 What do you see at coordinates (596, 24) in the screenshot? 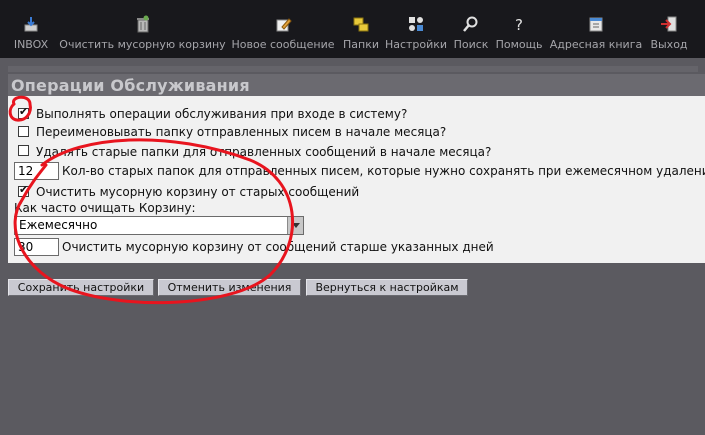
I see `address-book-icon` at bounding box center [596, 24].